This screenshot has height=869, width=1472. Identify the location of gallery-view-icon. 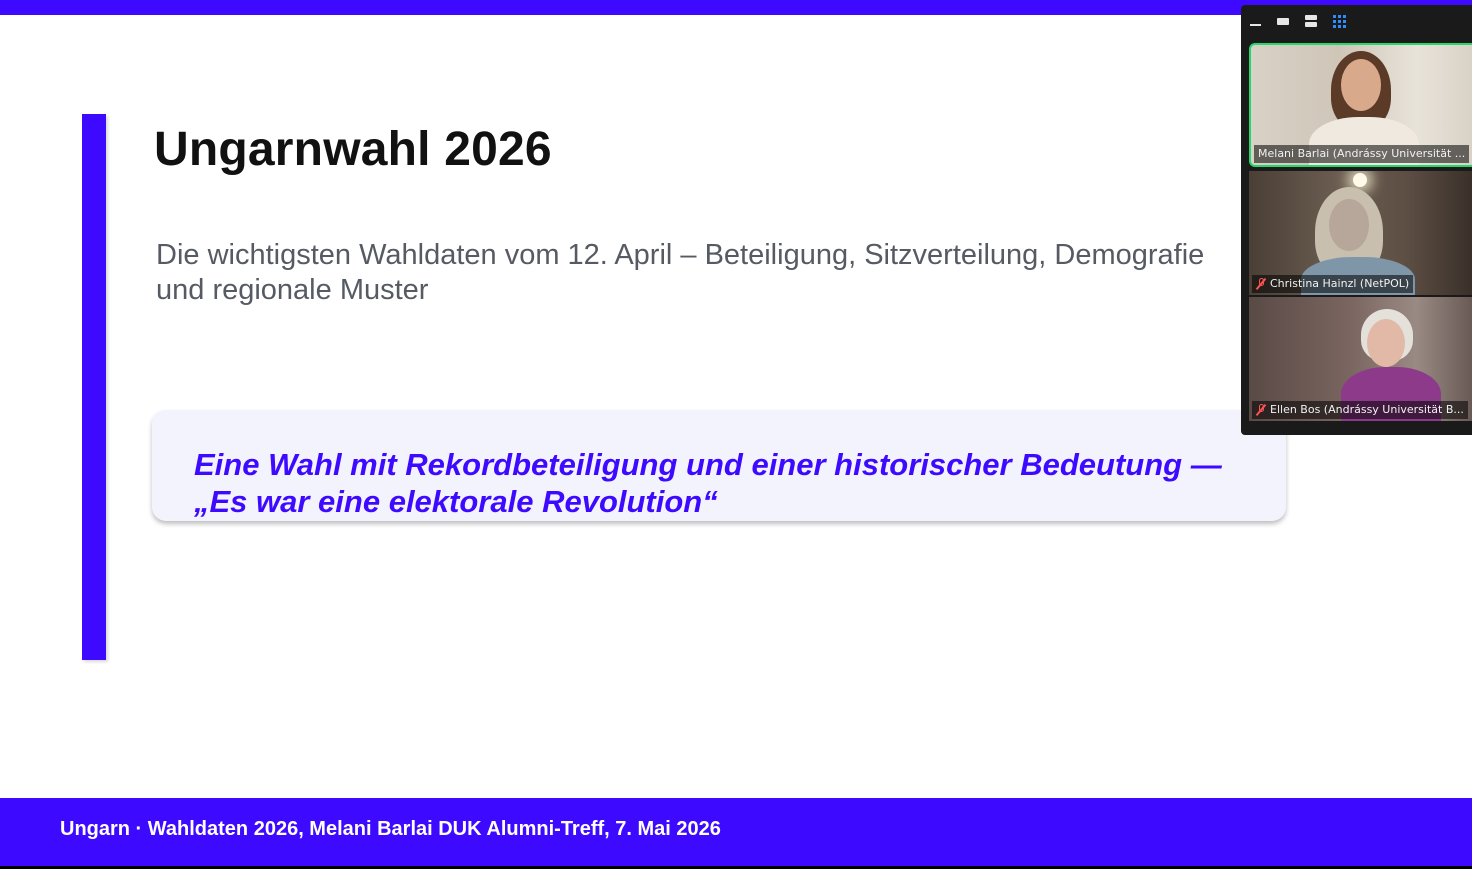
(1339, 21).